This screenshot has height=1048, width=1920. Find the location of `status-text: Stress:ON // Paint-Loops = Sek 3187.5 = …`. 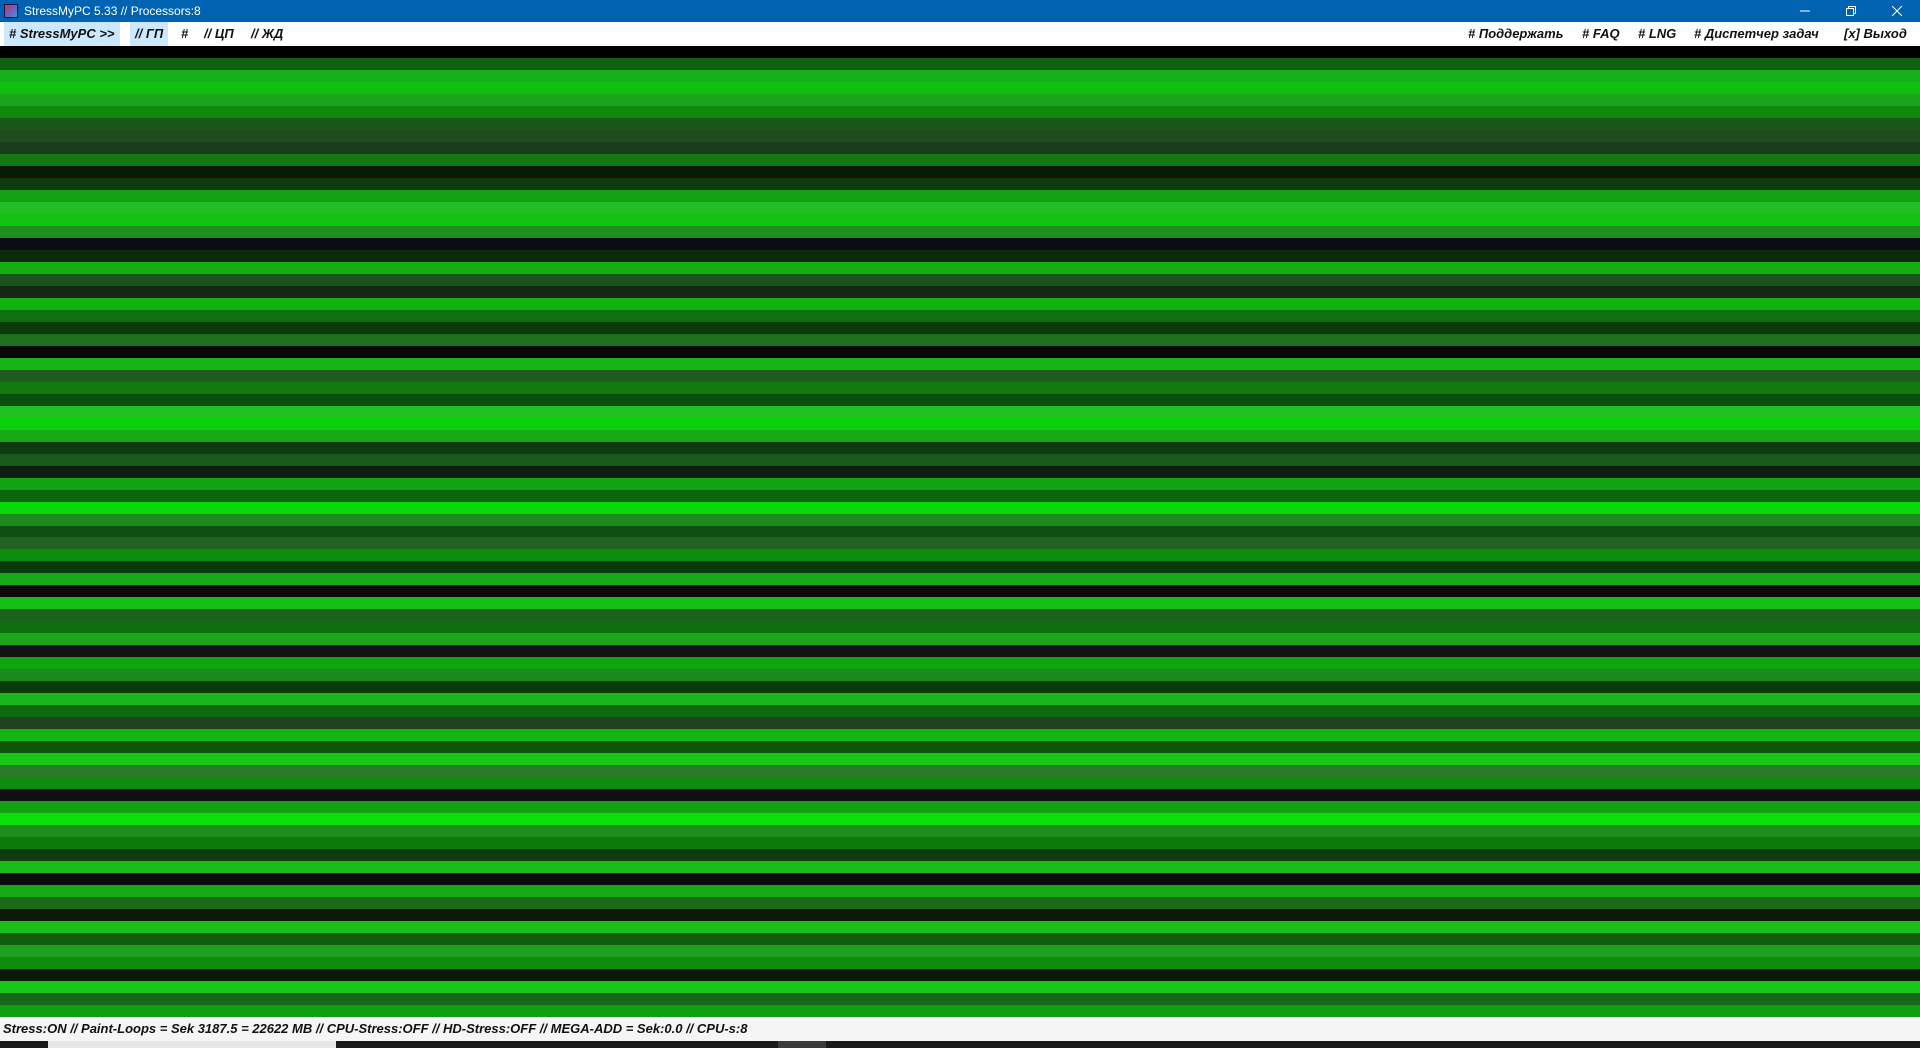

status-text: Stress:ON // Paint-Loops = Sek 3187.5 = … is located at coordinates (375, 1028).